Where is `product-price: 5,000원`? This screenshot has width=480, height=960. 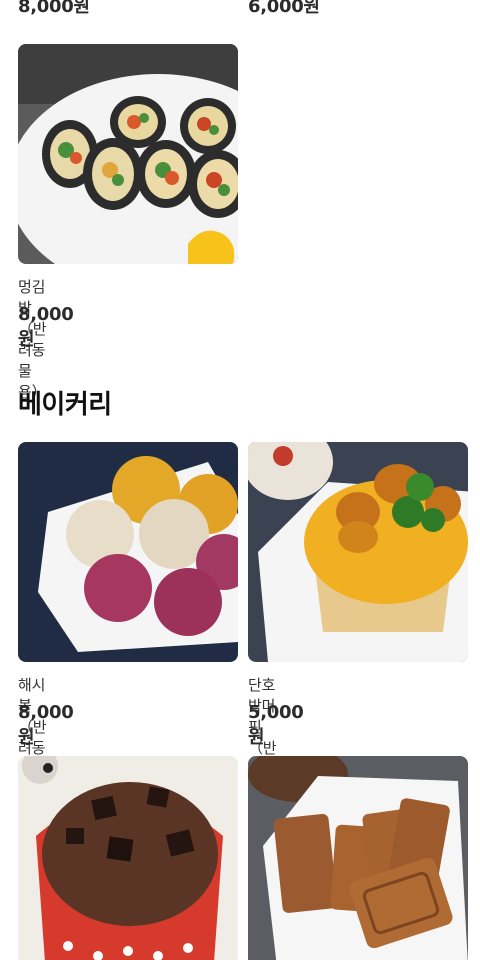 product-price: 5,000원 is located at coordinates (276, 725).